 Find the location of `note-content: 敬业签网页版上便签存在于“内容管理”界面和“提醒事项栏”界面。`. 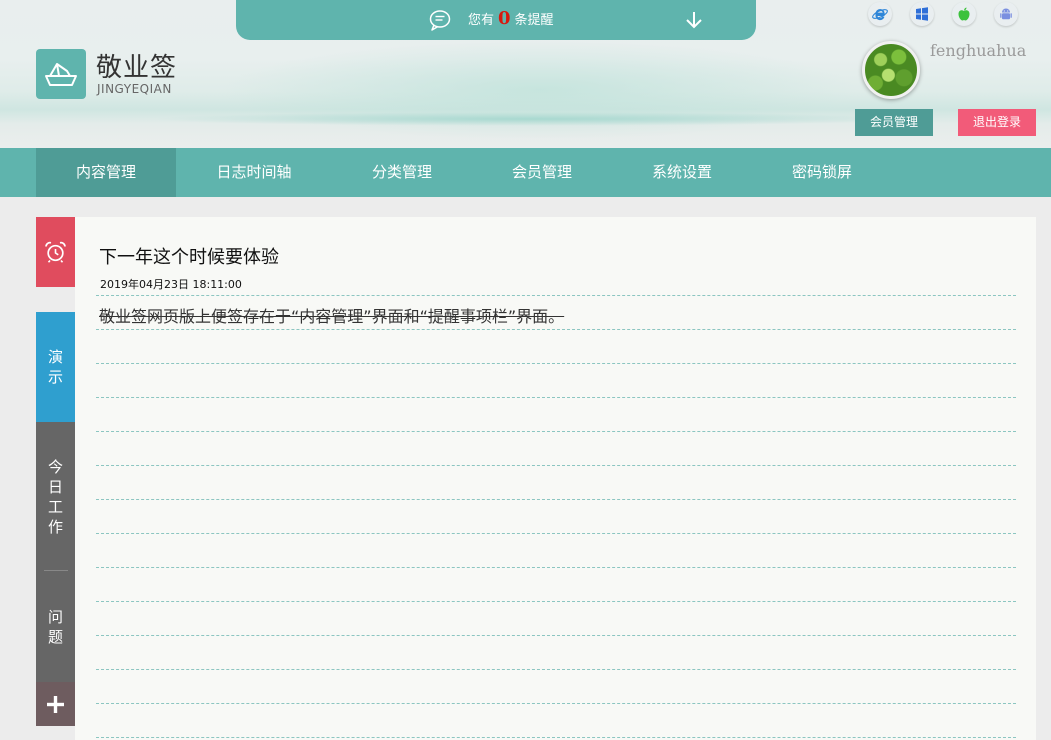

note-content: 敬业签网页版上便签存在于“内容管理”界面和“提醒事项栏”界面。 is located at coordinates (331, 315).